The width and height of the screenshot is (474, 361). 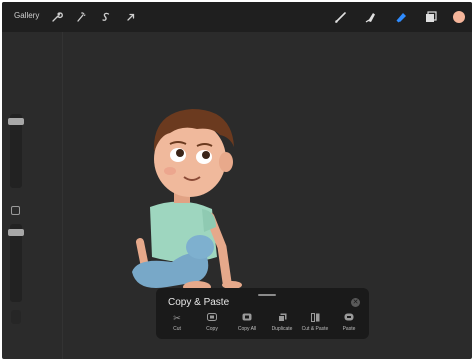 What do you see at coordinates (62, 195) in the screenshot?
I see `canvas-edge-line` at bounding box center [62, 195].